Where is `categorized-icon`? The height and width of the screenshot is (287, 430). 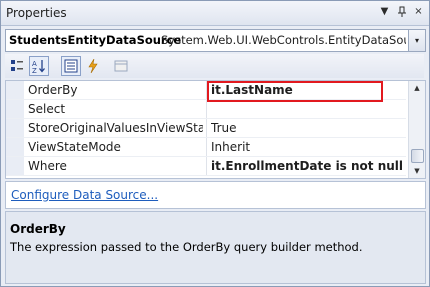 categorized-icon is located at coordinates (17, 66).